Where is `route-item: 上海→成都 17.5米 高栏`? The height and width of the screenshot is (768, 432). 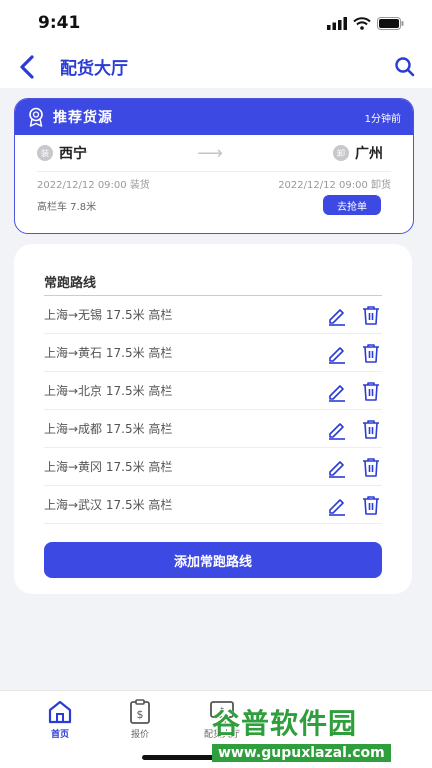
route-item: 上海→成都 17.5米 高栏 is located at coordinates (213, 429).